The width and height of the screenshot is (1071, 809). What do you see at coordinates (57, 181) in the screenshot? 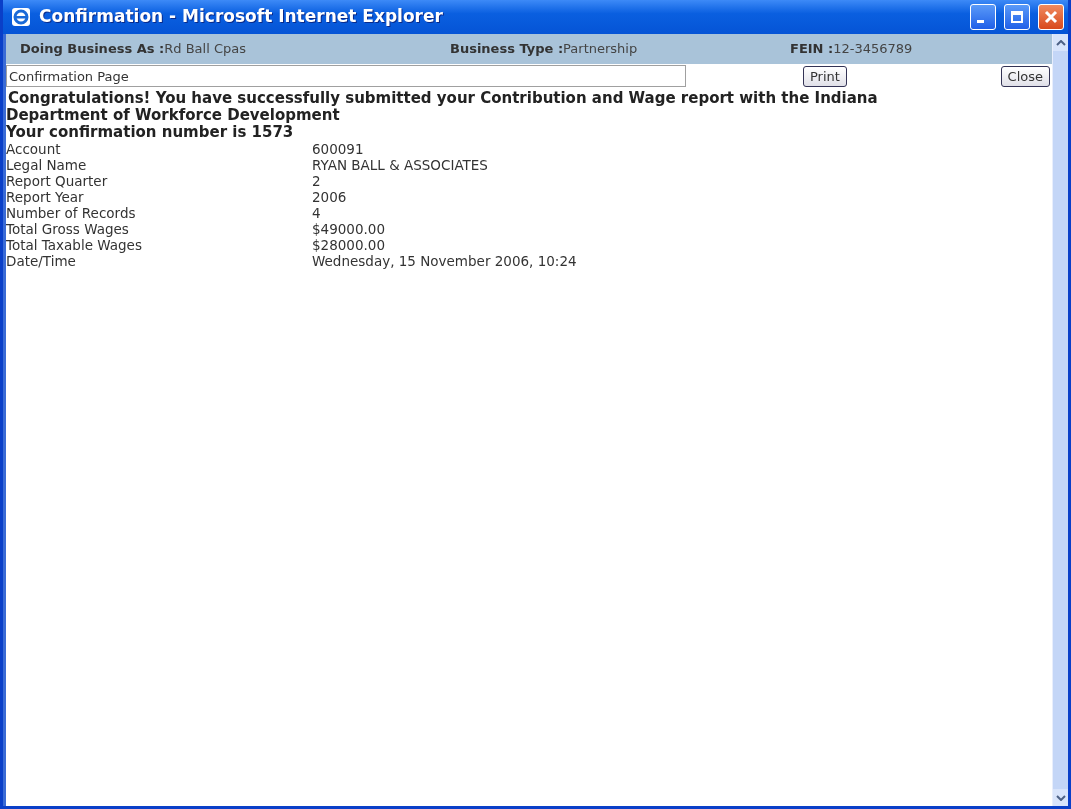
I see `detail-label: Report Quarter` at bounding box center [57, 181].